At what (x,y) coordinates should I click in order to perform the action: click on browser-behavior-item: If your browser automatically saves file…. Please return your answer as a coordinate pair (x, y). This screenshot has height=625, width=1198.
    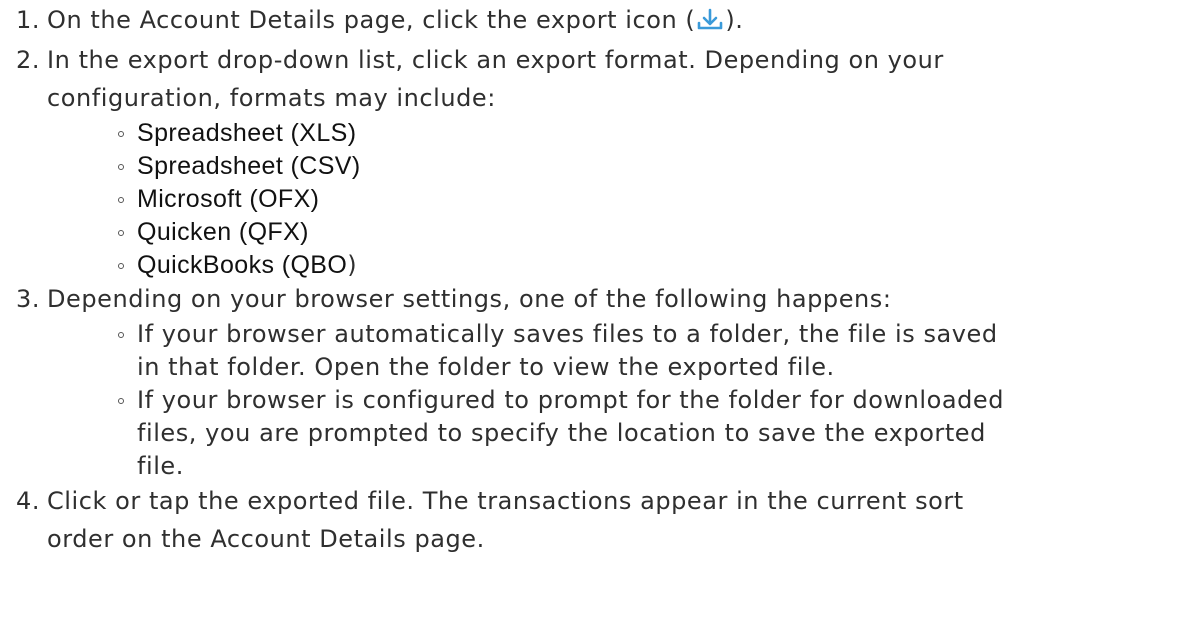
    Looking at the image, I should click on (645, 351).